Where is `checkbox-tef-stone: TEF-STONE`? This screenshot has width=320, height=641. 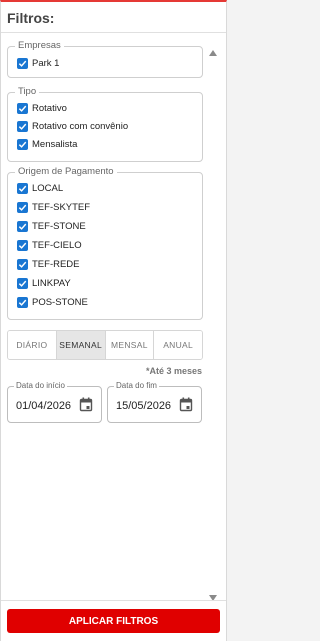 checkbox-tef-stone: TEF-STONE is located at coordinates (51, 226).